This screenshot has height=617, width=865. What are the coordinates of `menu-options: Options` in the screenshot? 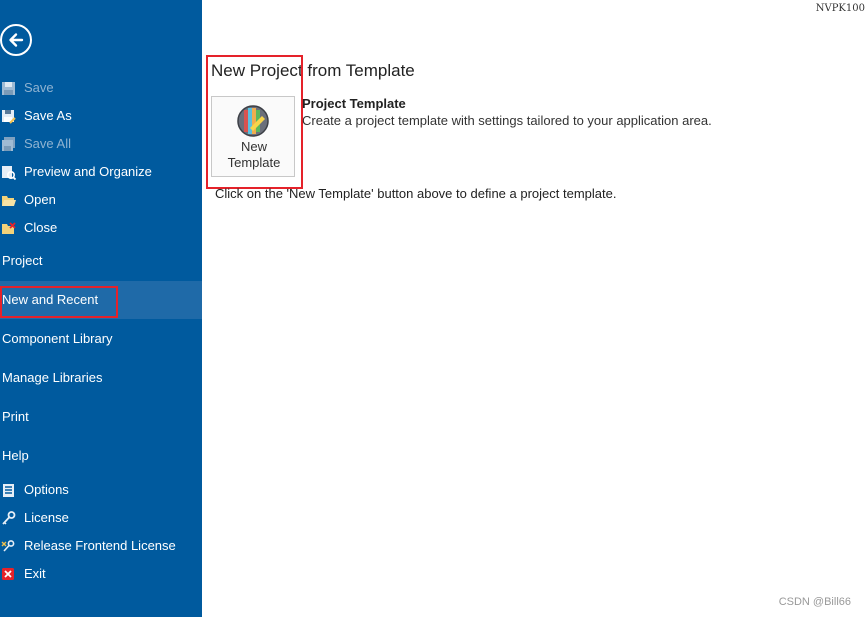 It's located at (101, 490).